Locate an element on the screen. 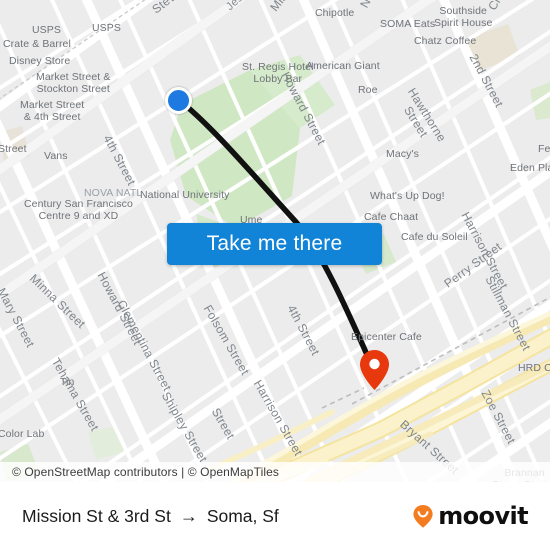 Image resolution: width=550 pixels, height=550 pixels. moovit-wordmark: moovit is located at coordinates (483, 516).